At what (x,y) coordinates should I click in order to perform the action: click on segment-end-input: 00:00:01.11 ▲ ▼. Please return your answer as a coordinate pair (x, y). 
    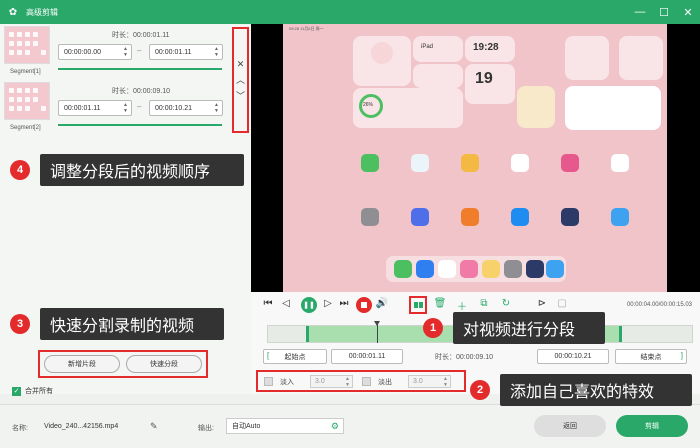
    Looking at the image, I should click on (186, 52).